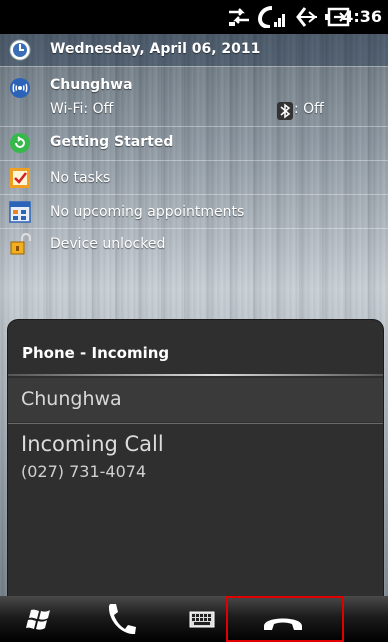 This screenshot has height=642, width=388. Describe the element at coordinates (239, 17) in the screenshot. I see `data-sync-icon` at that location.